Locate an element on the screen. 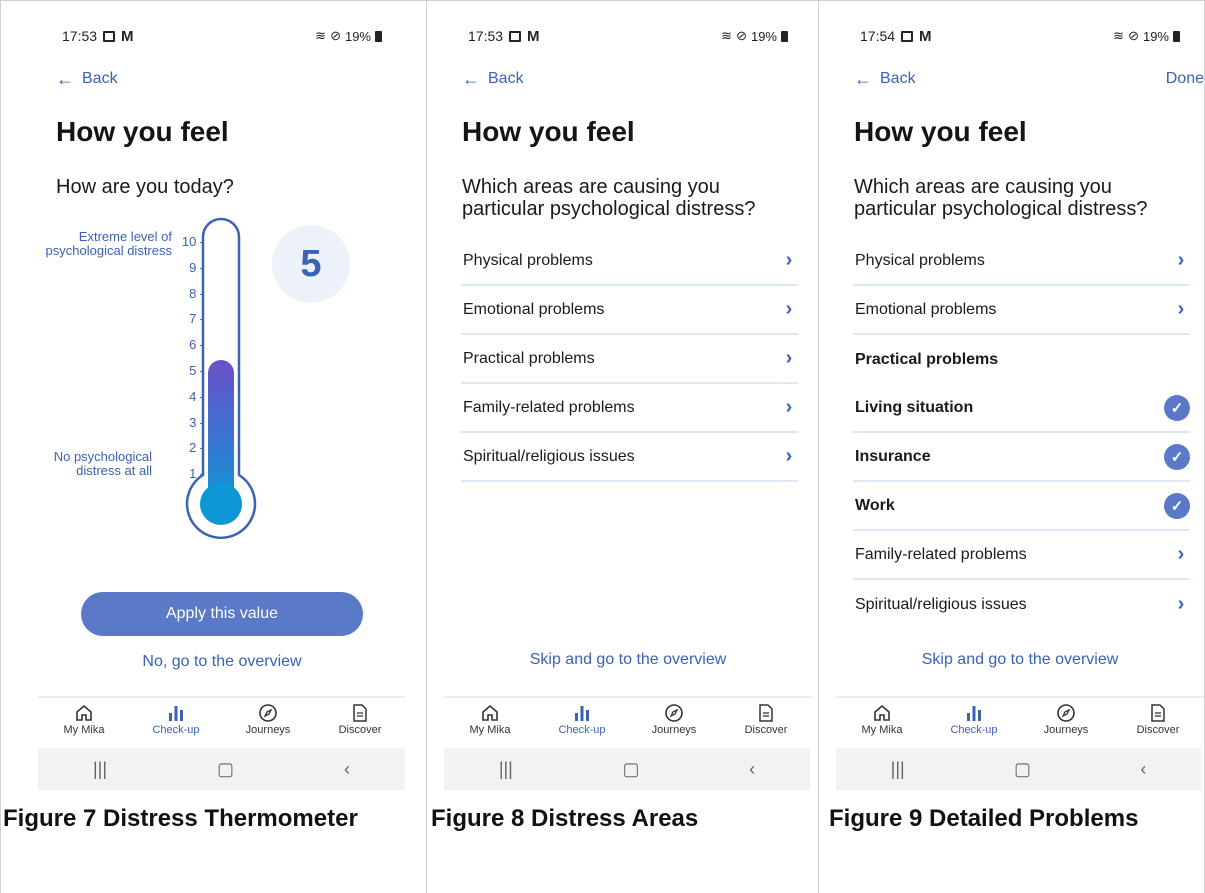 Image resolution: width=1205 pixels, height=893 pixels. expanded-section-heading: Practical problems is located at coordinates (1021, 359).